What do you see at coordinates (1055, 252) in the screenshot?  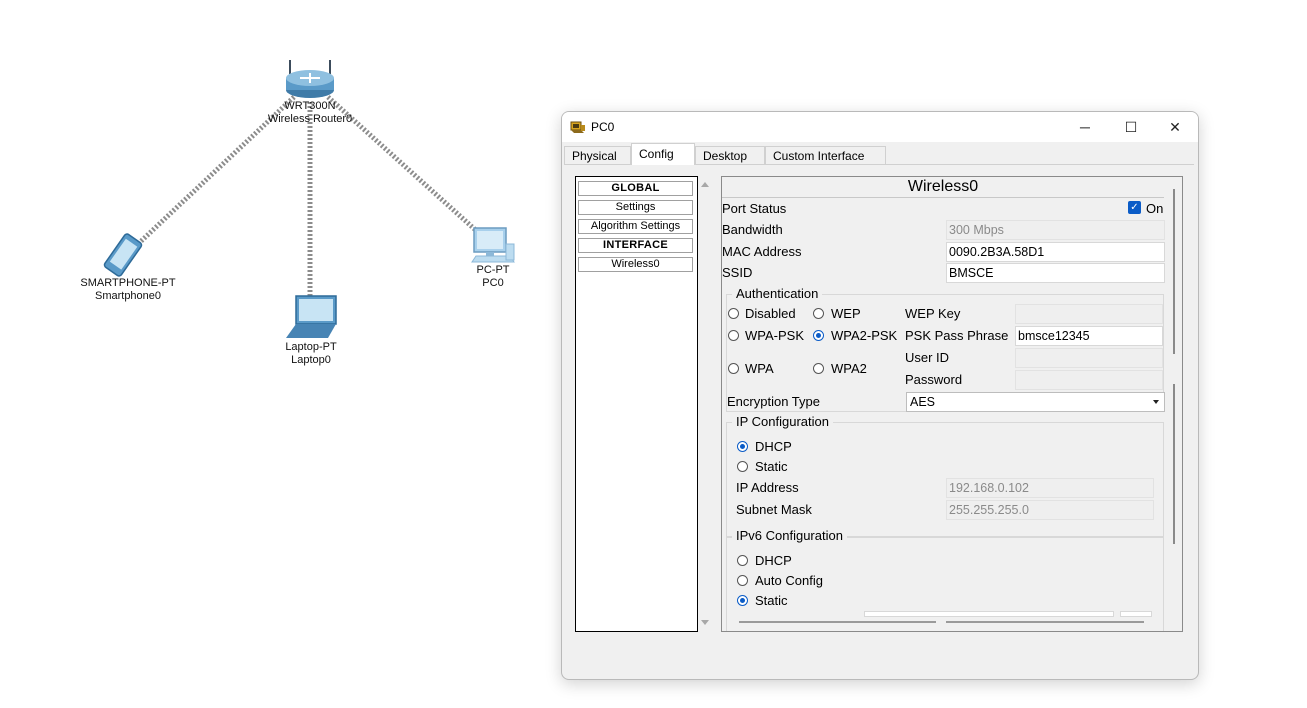 I see `mac-address-field: 0090.2B3A.58D1` at bounding box center [1055, 252].